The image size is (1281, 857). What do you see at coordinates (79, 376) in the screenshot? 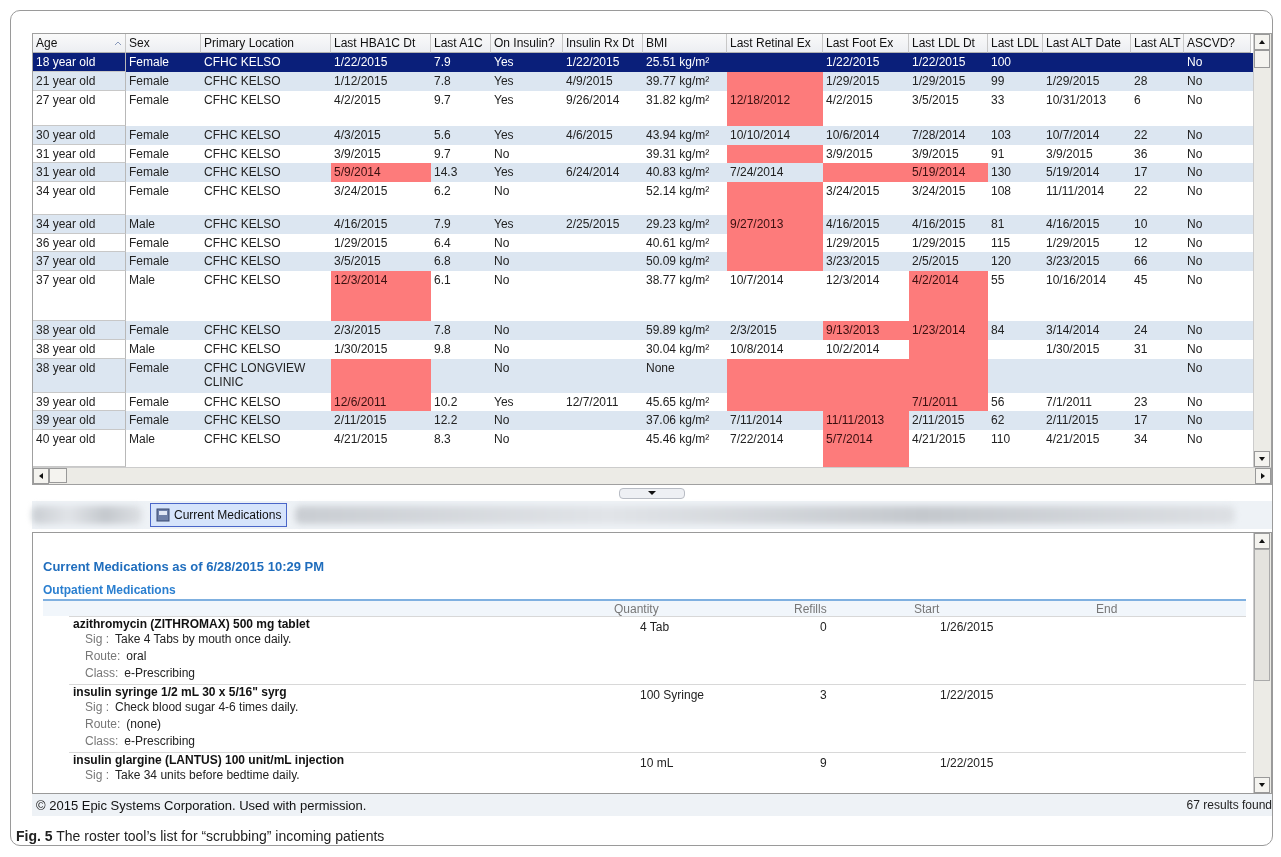
I see `table-cell: 38 year old` at bounding box center [79, 376].